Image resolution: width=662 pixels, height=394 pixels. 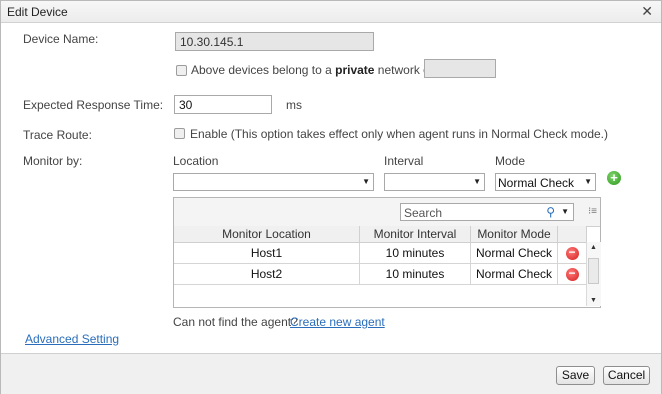 I want to click on cancel-button: Cancel, so click(x=626, y=375).